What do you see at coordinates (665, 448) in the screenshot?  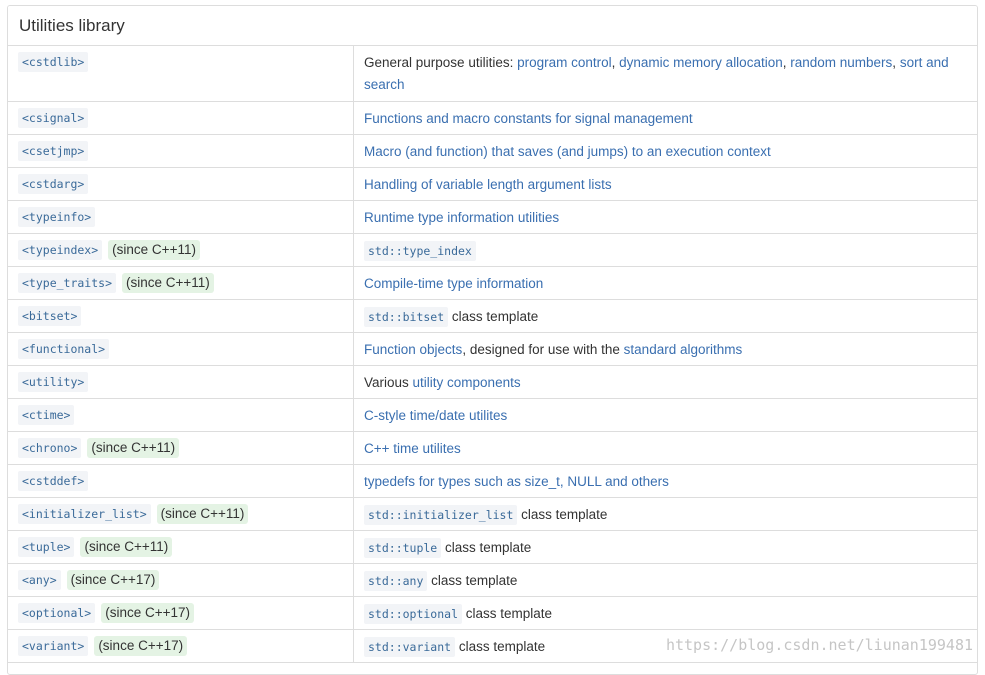 I see `description-cell: C++ time utilites` at bounding box center [665, 448].